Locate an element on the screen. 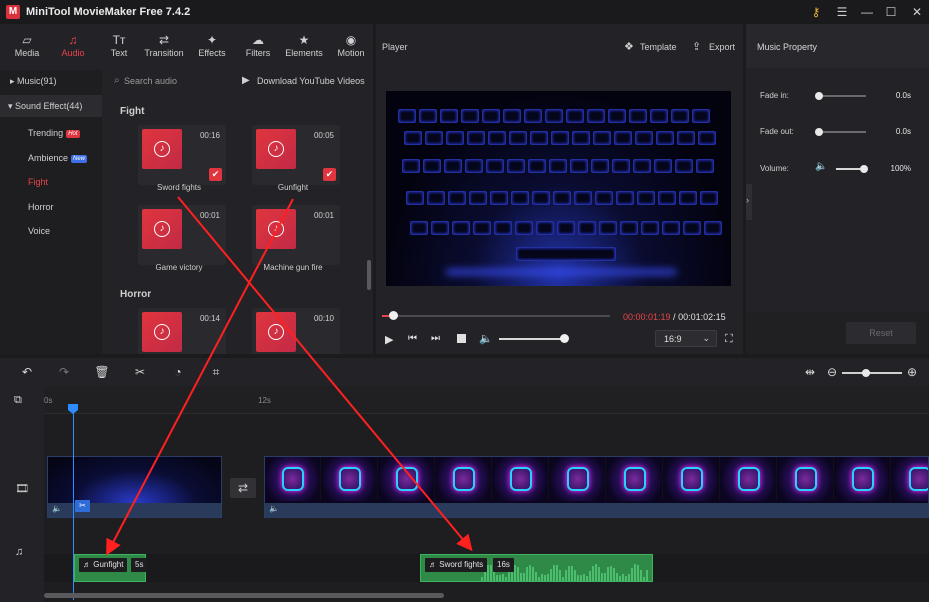 Image resolution: width=929 pixels, height=602 pixels. arrow-gunfight is located at coordinates (200, 377).